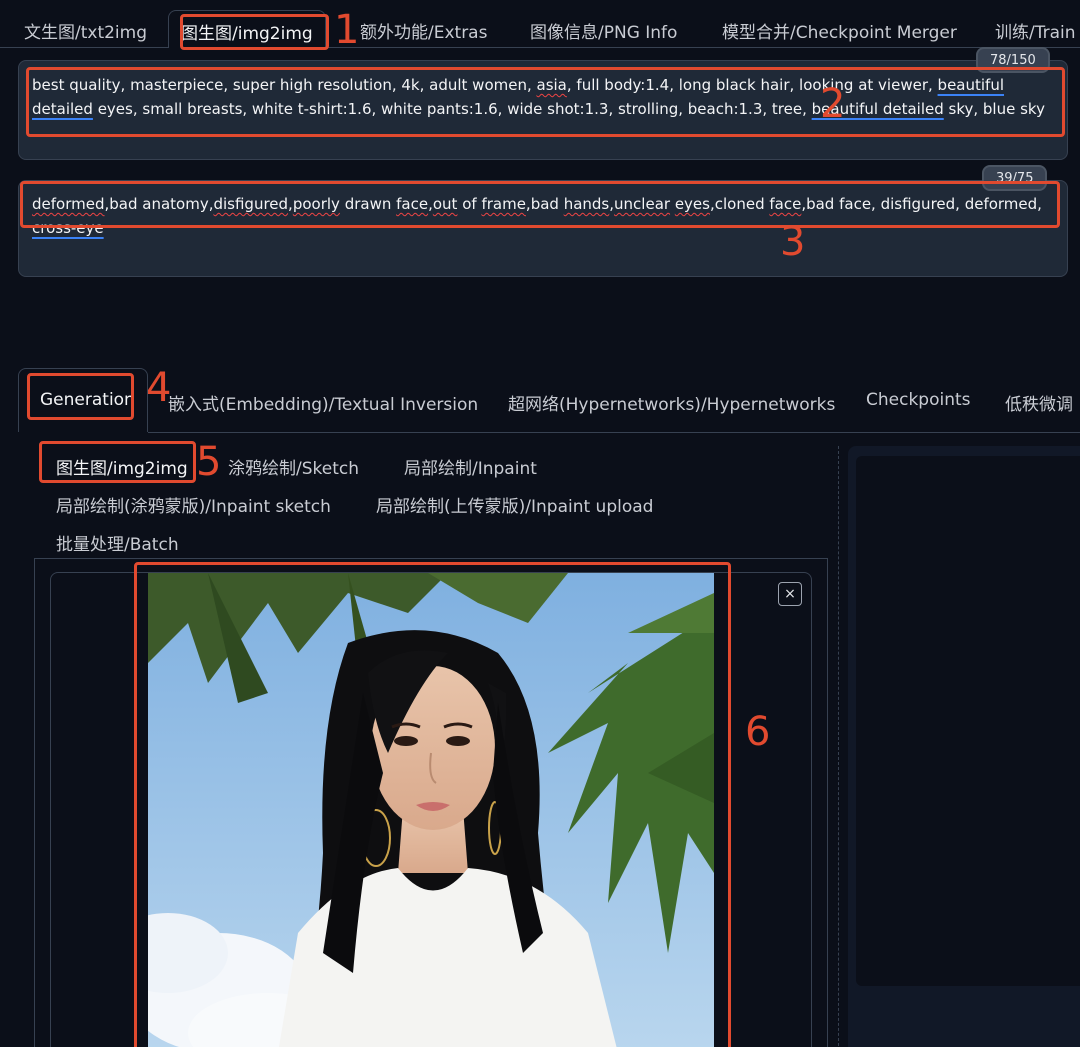  Describe the element at coordinates (87, 400) in the screenshot. I see `tab-generation: Generation` at that location.